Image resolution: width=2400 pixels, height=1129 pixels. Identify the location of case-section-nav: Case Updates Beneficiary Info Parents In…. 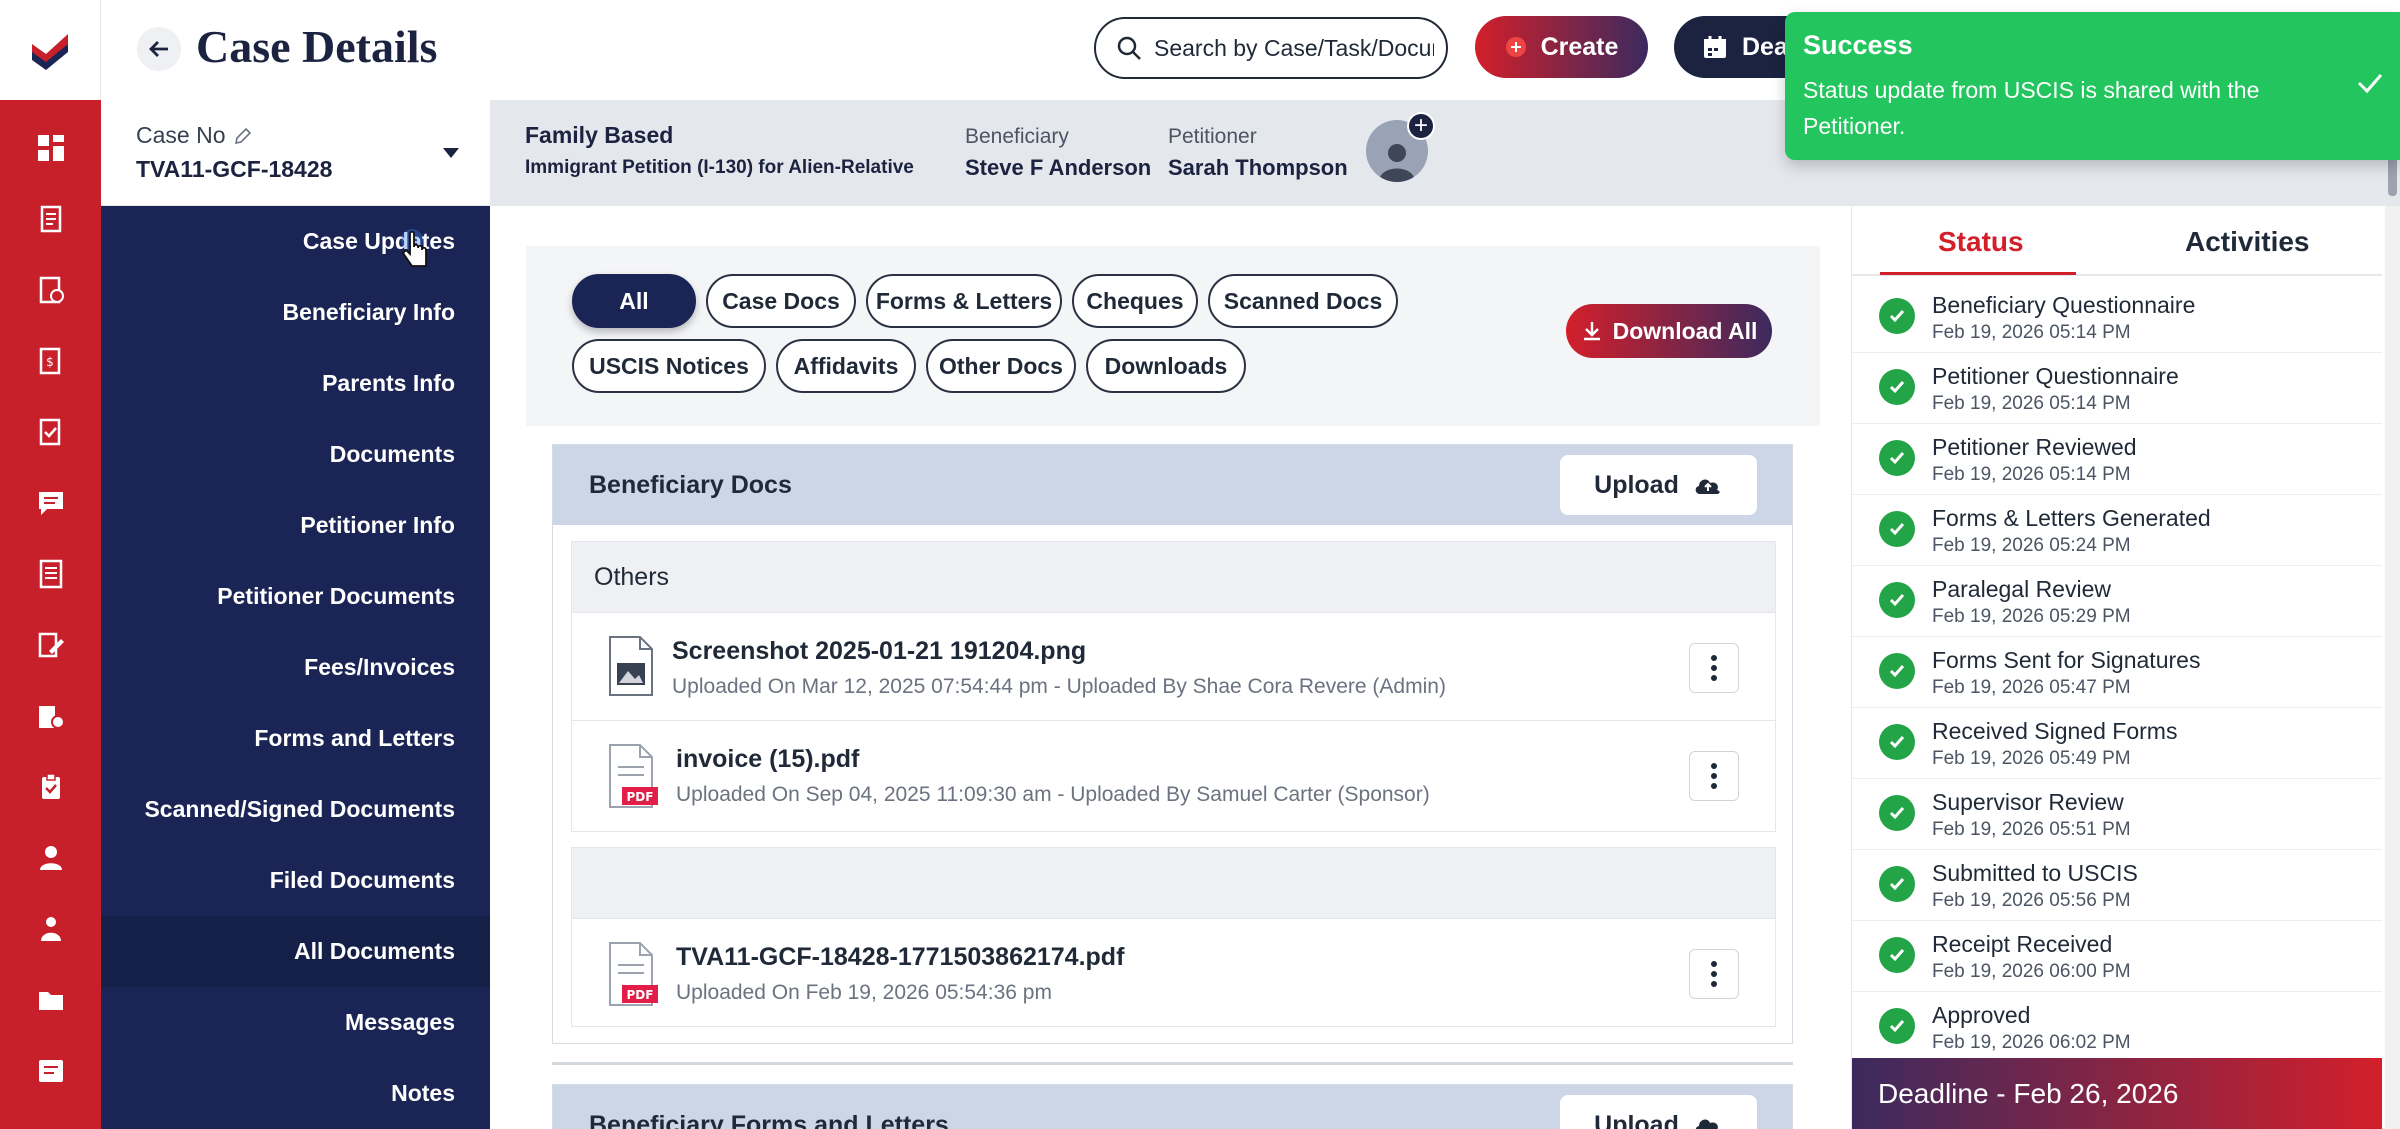
(295, 667).